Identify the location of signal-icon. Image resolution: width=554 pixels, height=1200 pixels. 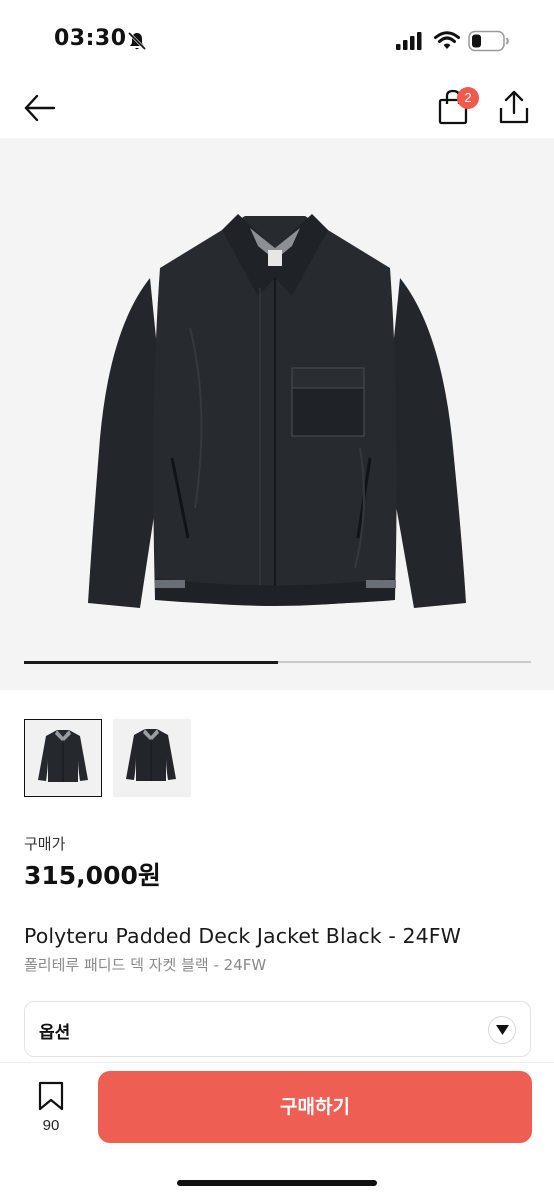
(409, 41).